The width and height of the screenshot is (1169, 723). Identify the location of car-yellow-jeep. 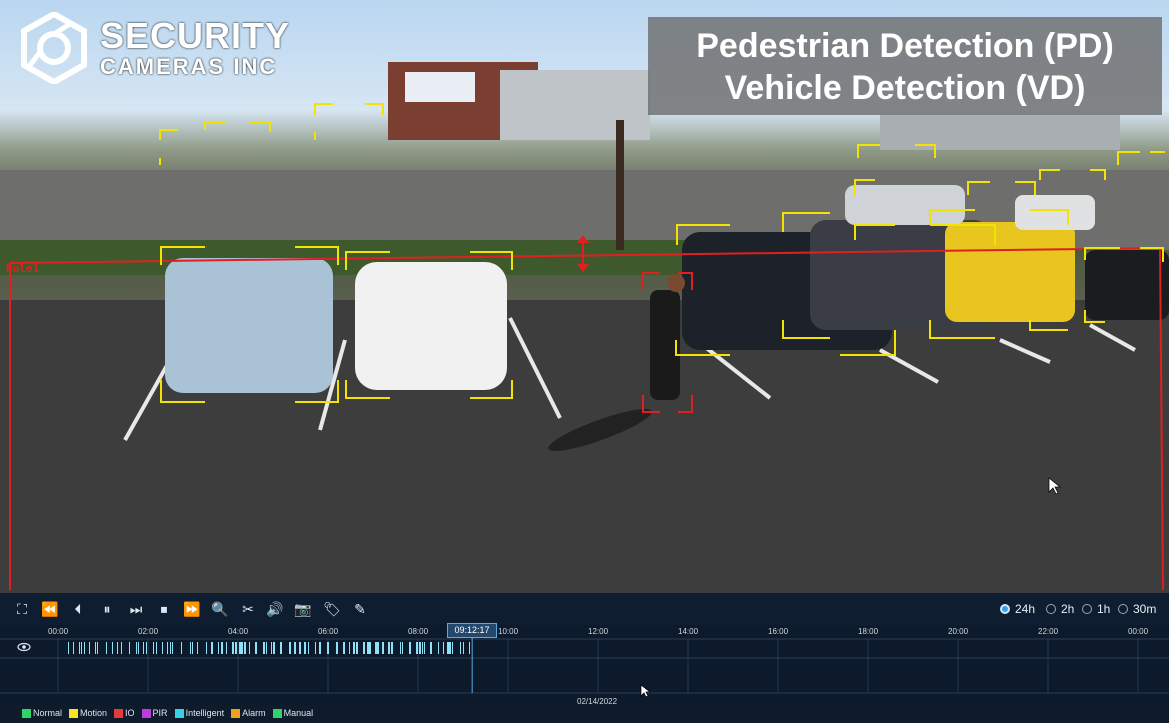
(1010, 272).